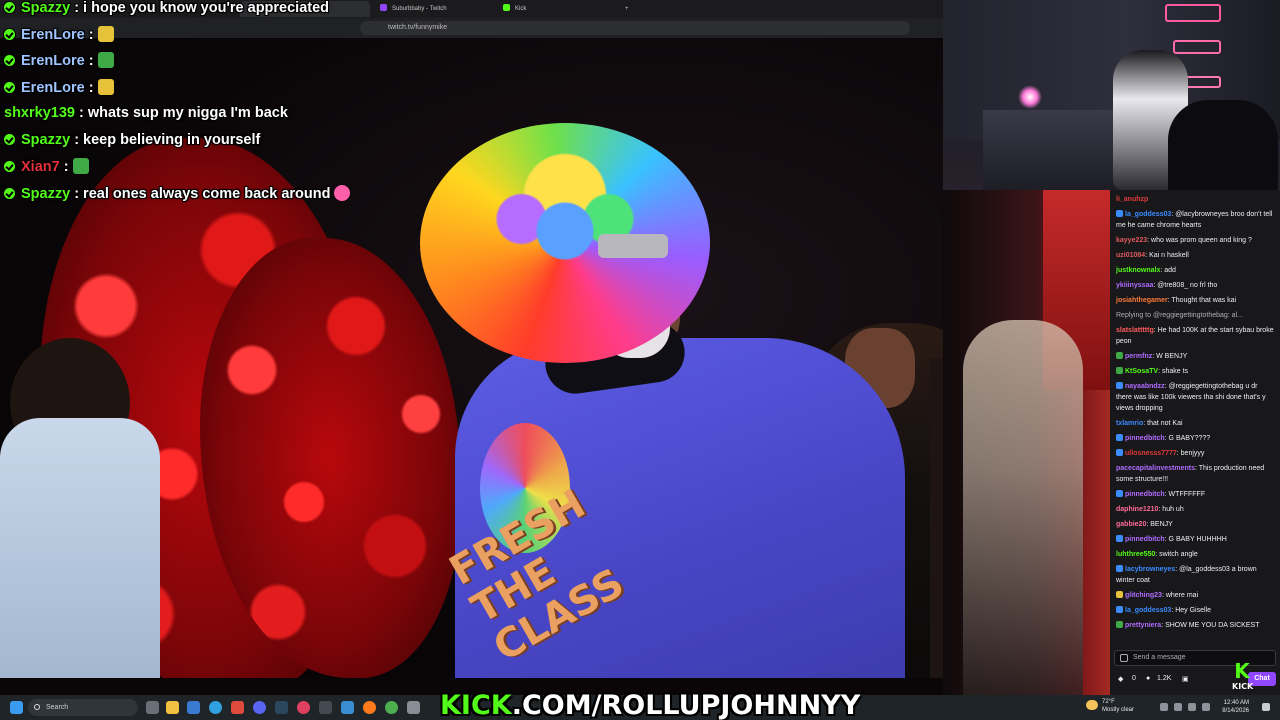  What do you see at coordinates (1195, 423) in the screenshot?
I see `chat-message: txlamrio: that not Kai` at bounding box center [1195, 423].